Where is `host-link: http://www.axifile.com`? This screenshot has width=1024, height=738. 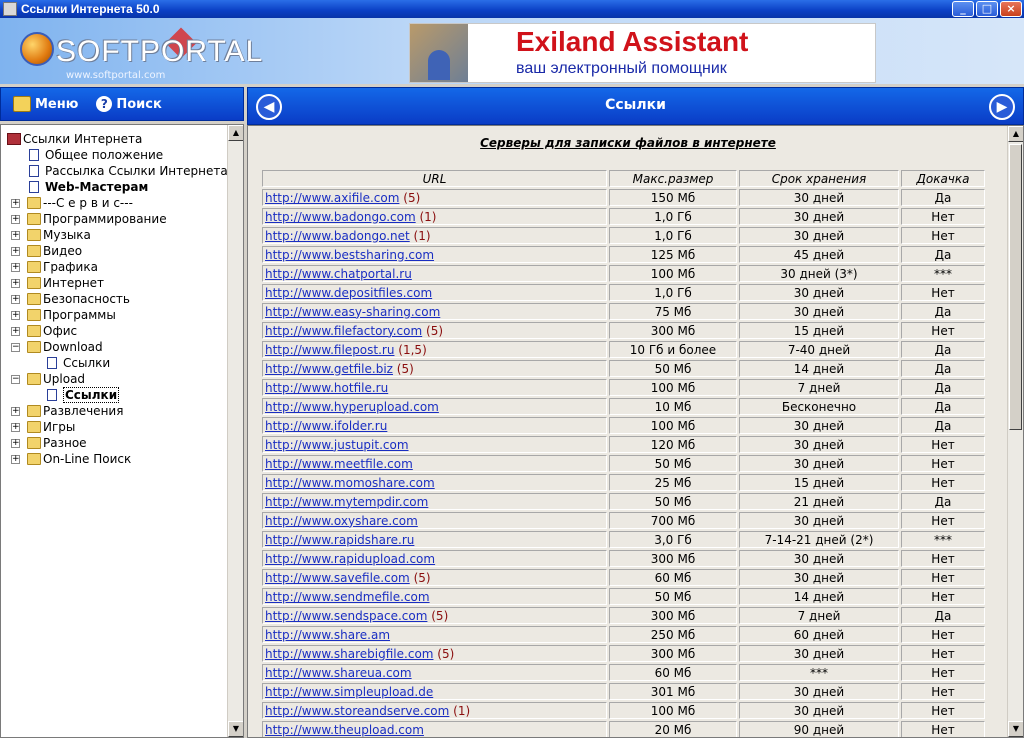
host-link: http://www.axifile.com is located at coordinates (332, 198).